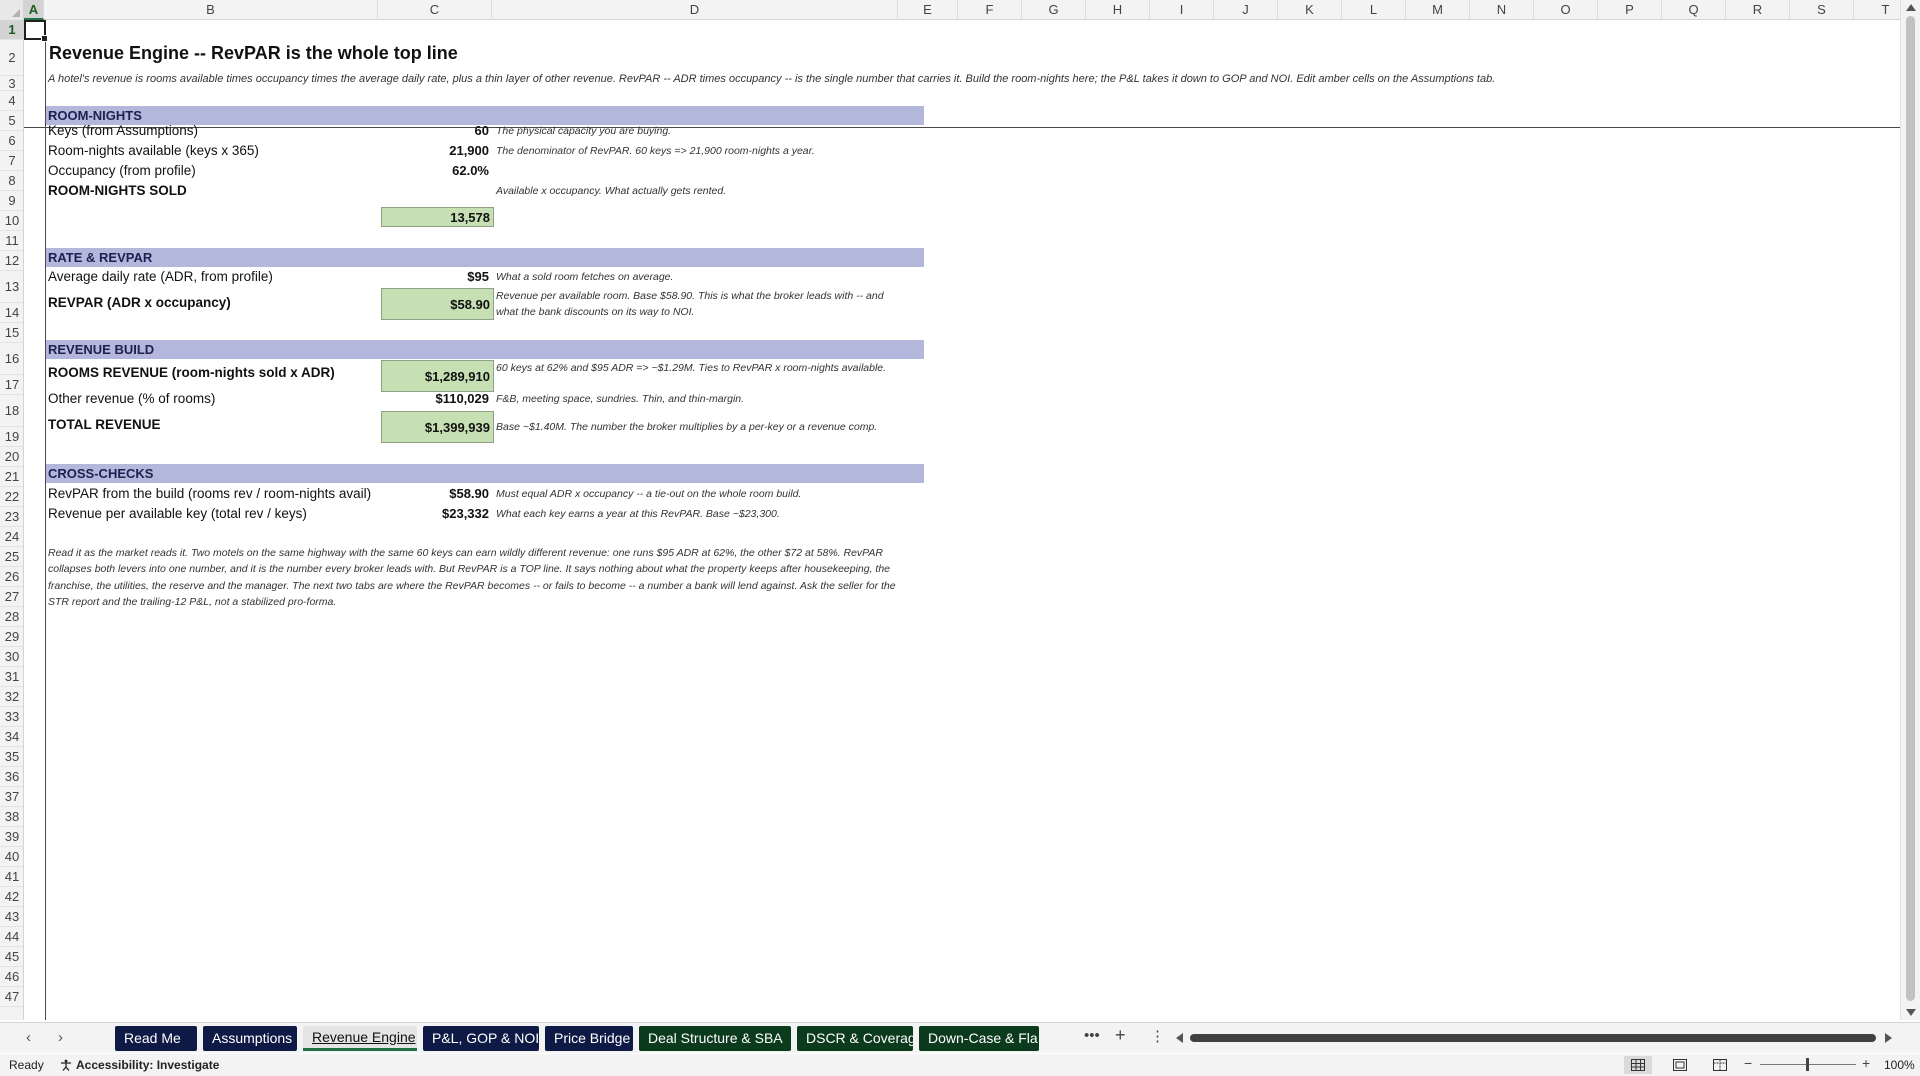  Describe the element at coordinates (1630, 10) in the screenshot. I see `column-header-p: P` at that location.